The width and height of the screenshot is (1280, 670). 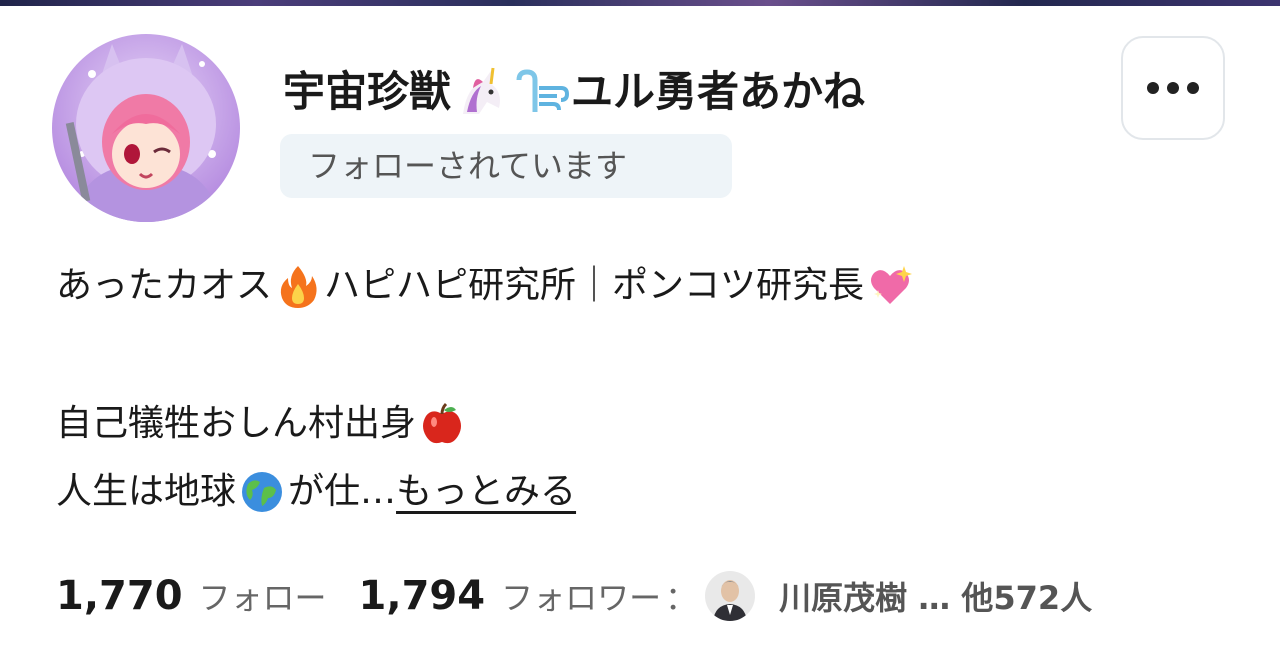 I want to click on unicorn-emoji-icon, so click(x=481, y=92).